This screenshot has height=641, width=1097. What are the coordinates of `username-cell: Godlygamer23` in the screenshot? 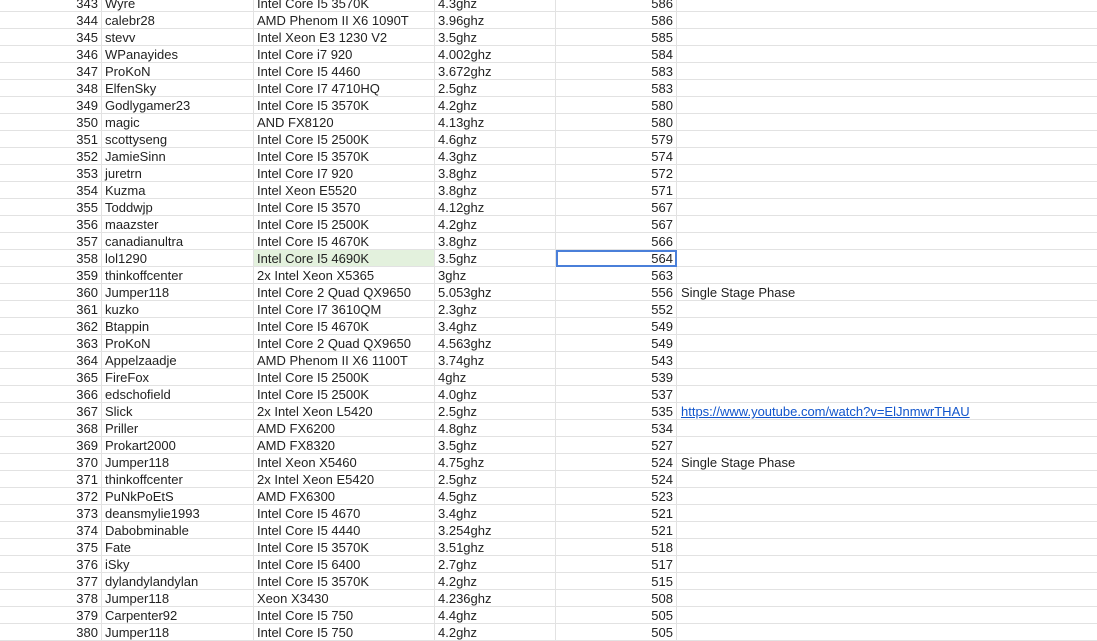 It's located at (178, 105).